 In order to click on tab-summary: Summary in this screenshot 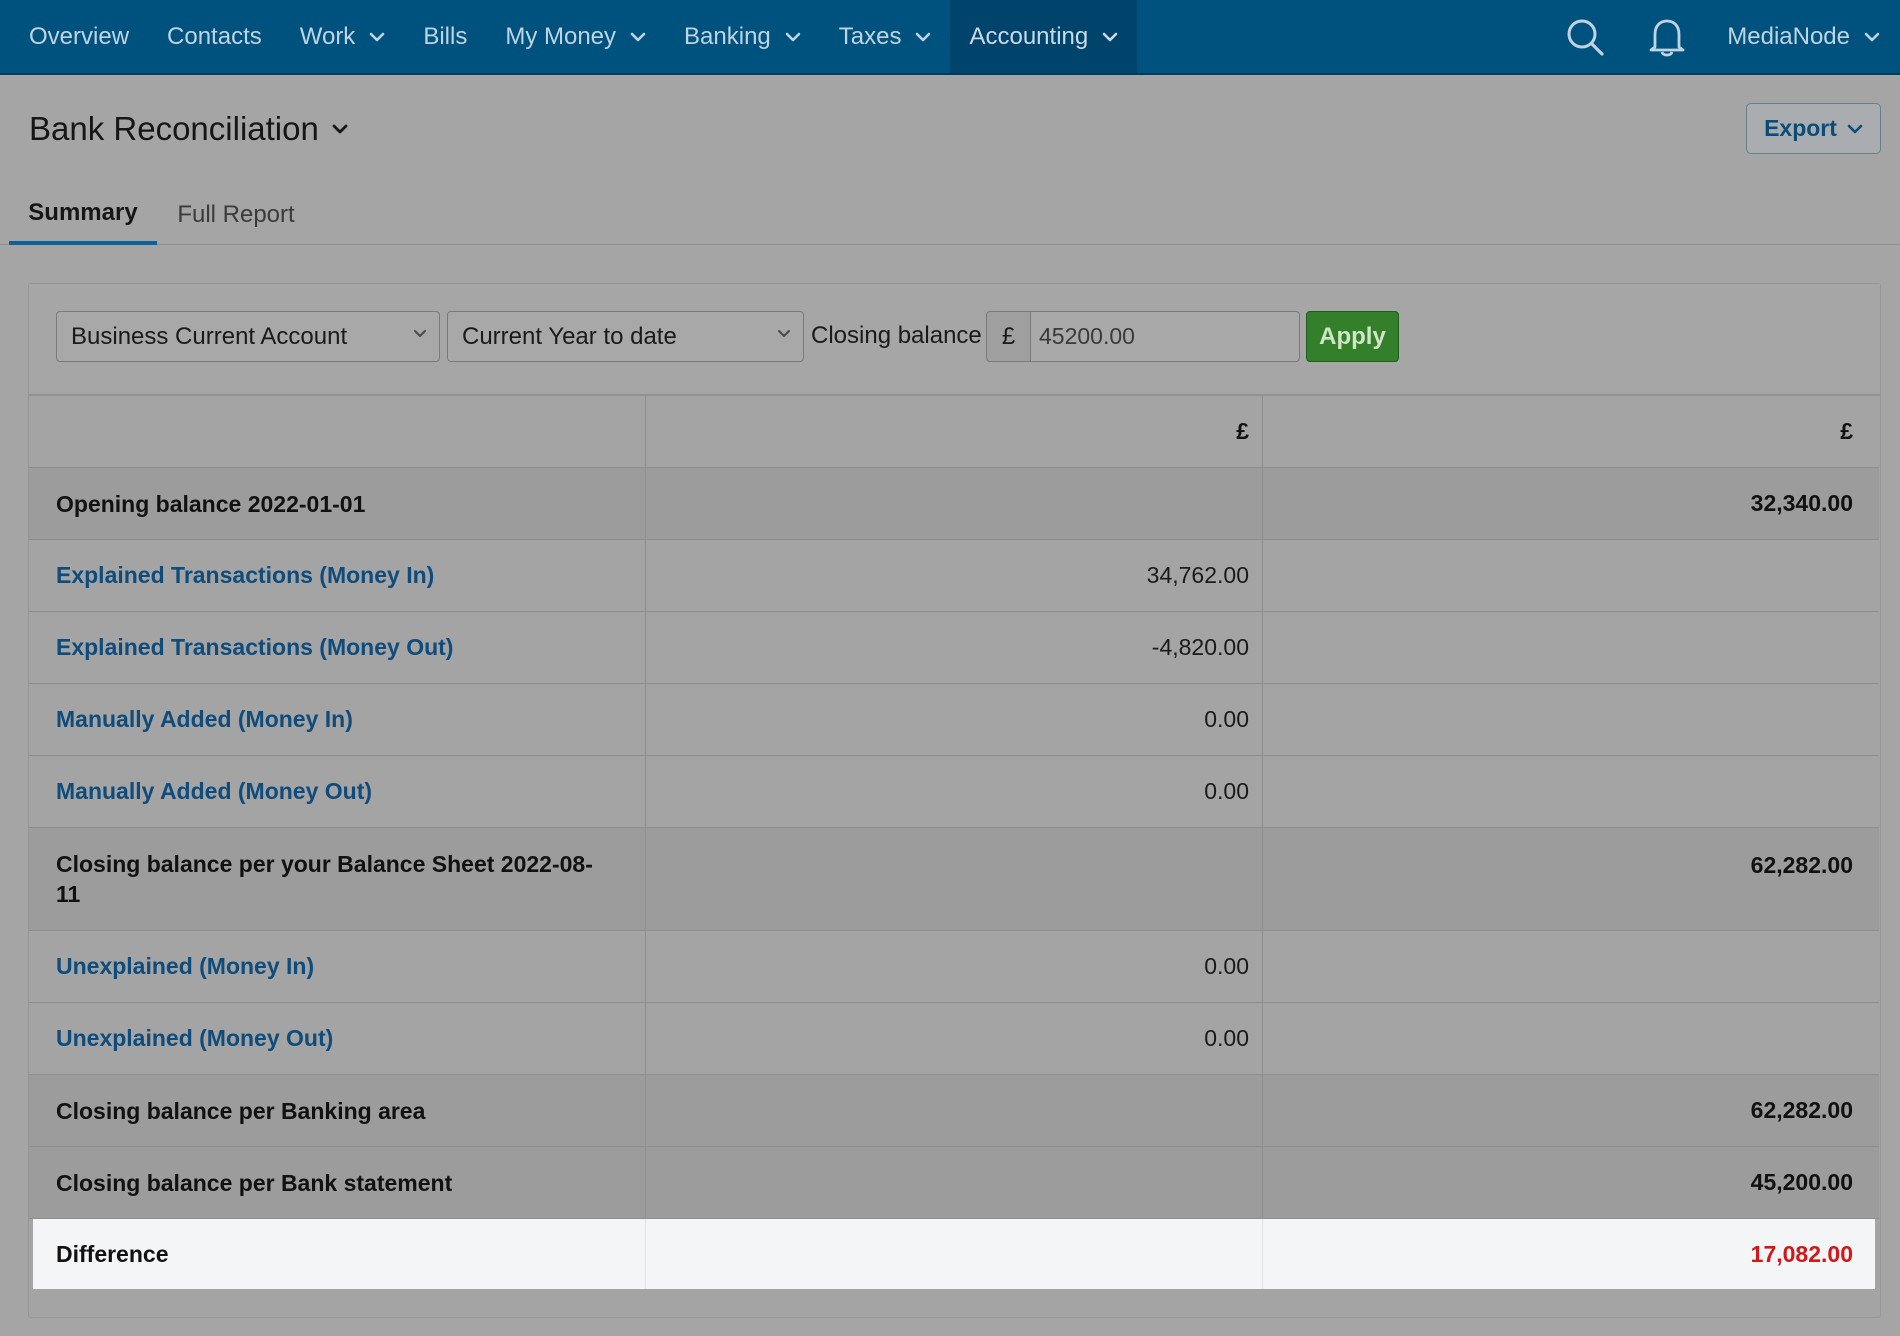, I will do `click(83, 215)`.